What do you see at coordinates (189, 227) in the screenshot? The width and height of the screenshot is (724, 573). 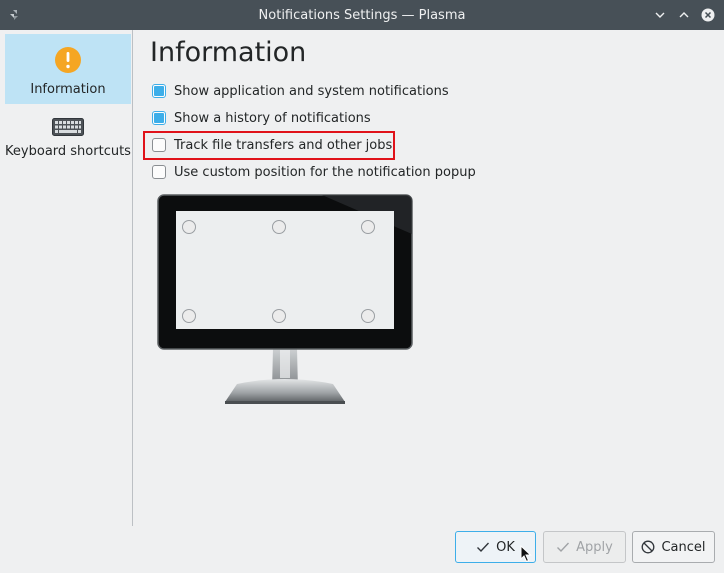 I see `position-top-left-radio` at bounding box center [189, 227].